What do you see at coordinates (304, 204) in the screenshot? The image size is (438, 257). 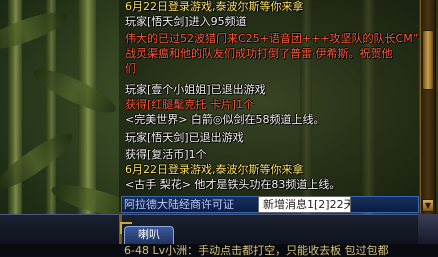 I see `new-message-tooltip: 新增消息1[2]22天。` at bounding box center [304, 204].